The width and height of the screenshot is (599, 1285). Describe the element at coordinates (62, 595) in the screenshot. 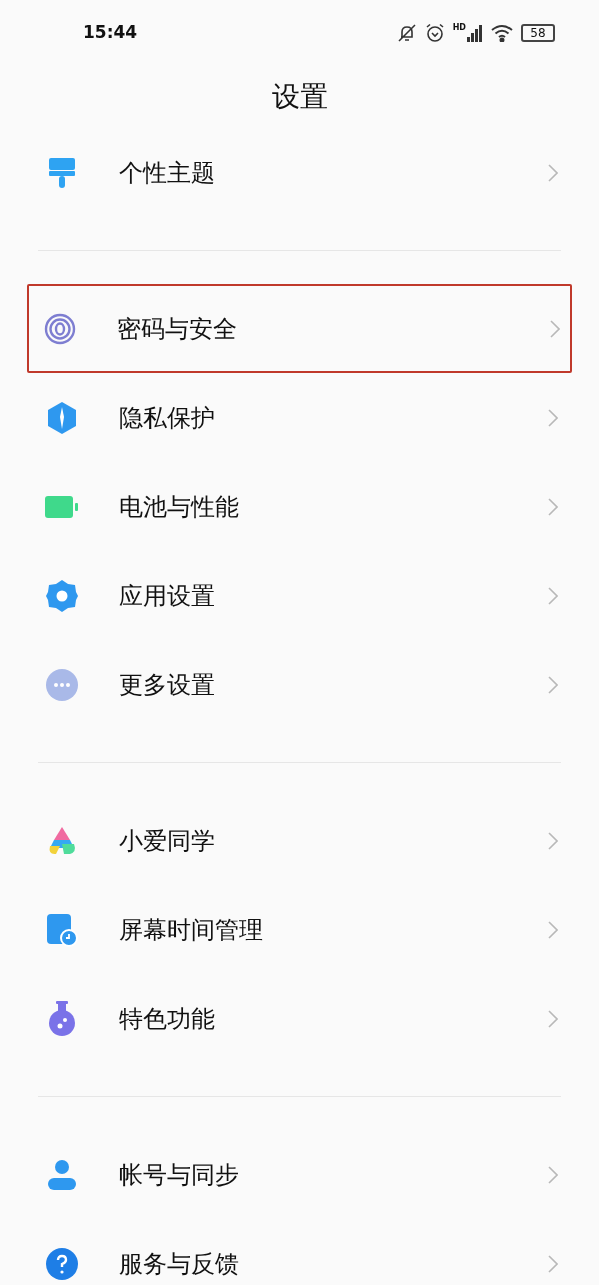

I see `settings-icon` at that location.